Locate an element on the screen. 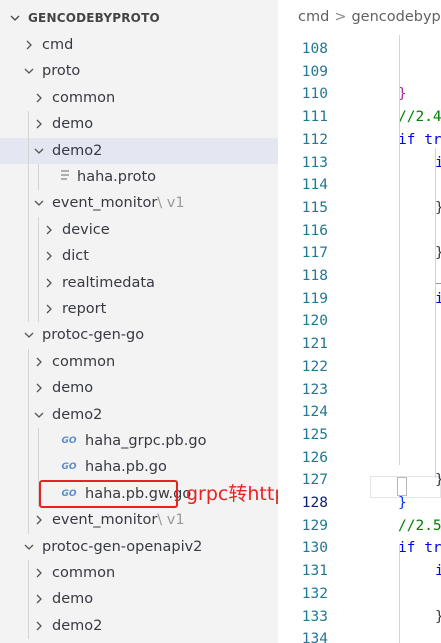 Image resolution: width=441 pixels, height=643 pixels. line-number: 120 is located at coordinates (314, 321).